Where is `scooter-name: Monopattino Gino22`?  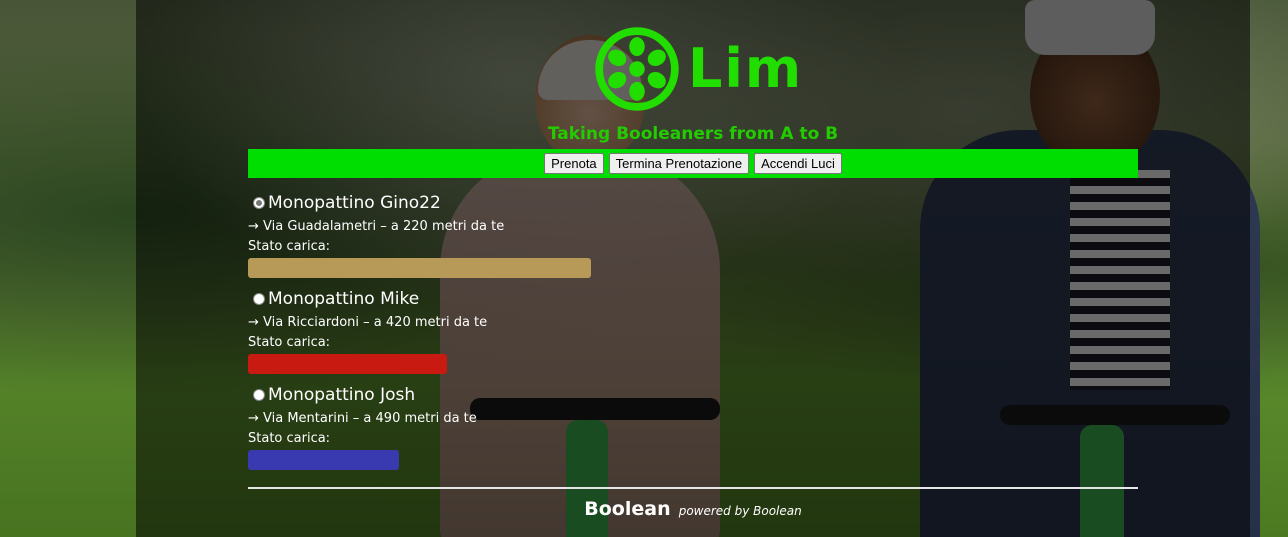
scooter-name: Monopattino Gino22 is located at coordinates (354, 203).